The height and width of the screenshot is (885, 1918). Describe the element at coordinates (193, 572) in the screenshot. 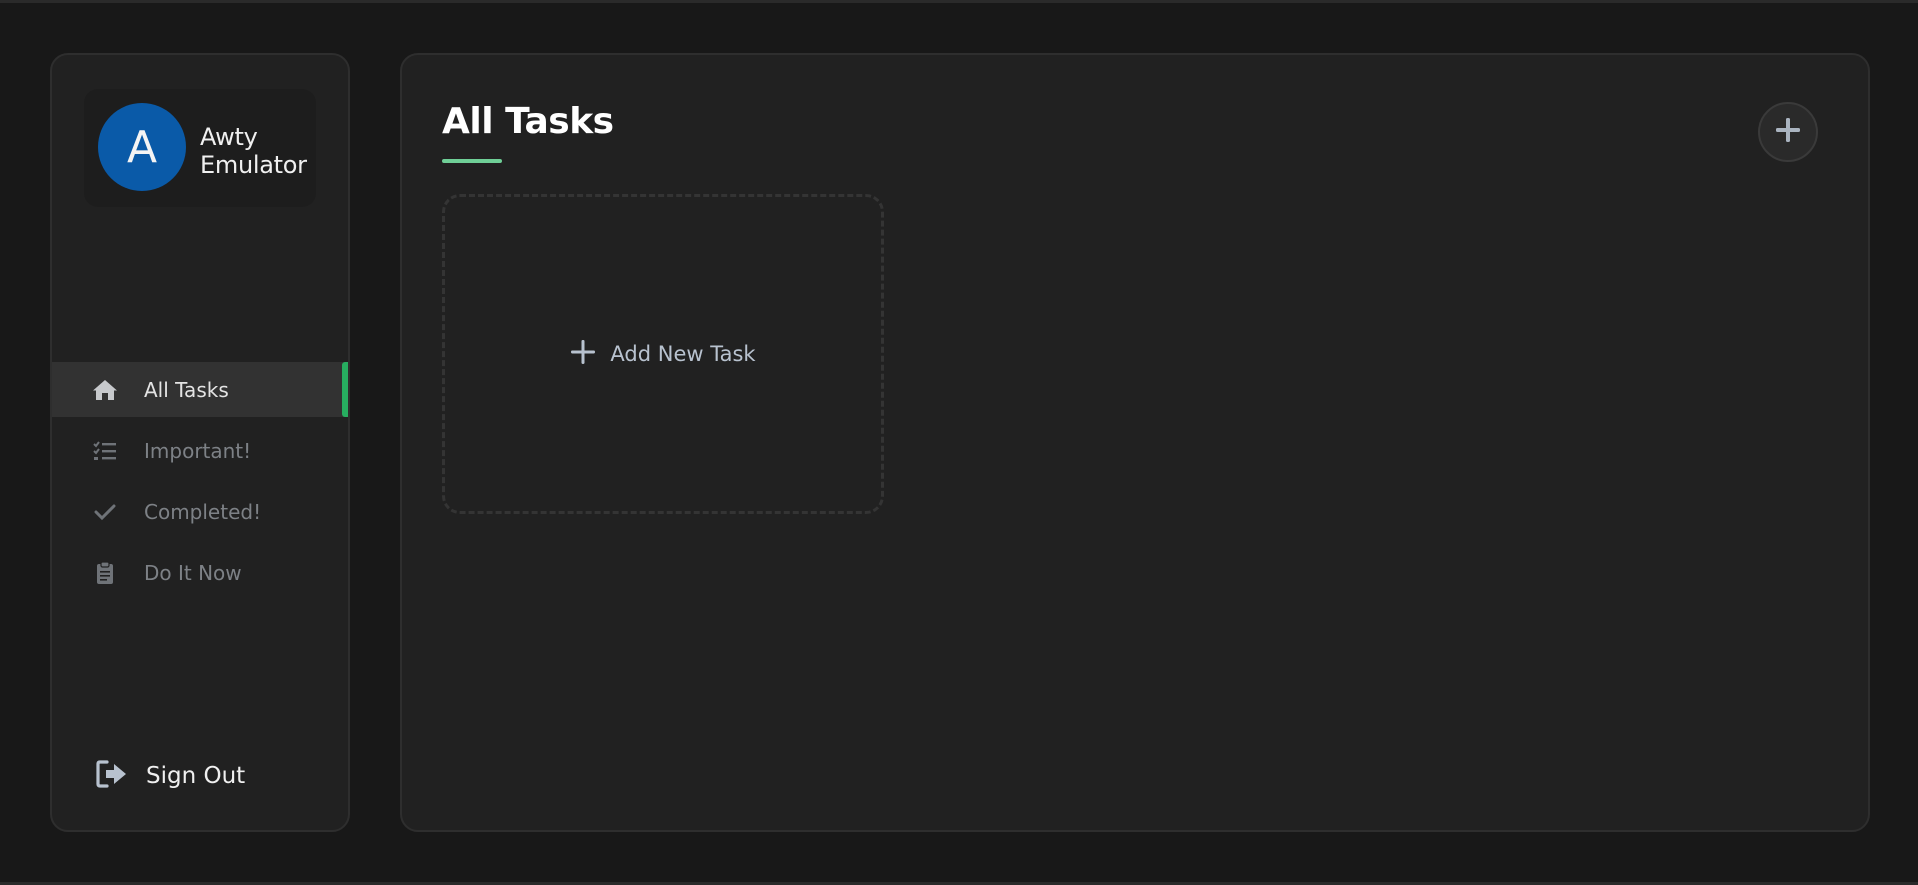

I see `sidebar-item-label: Do It Now` at that location.